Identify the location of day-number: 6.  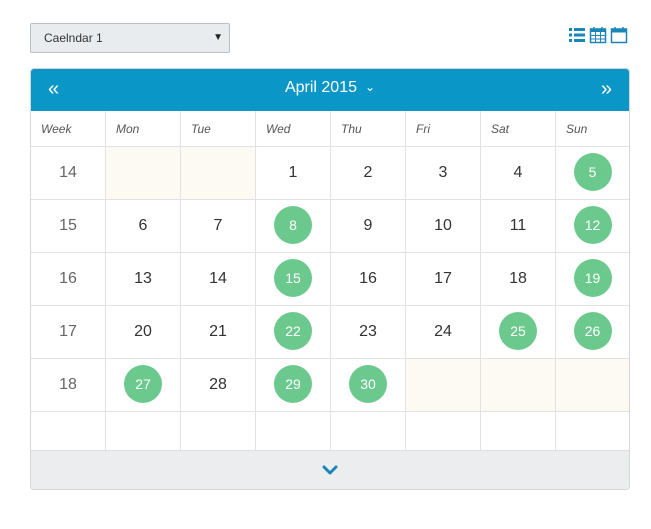
(143, 225).